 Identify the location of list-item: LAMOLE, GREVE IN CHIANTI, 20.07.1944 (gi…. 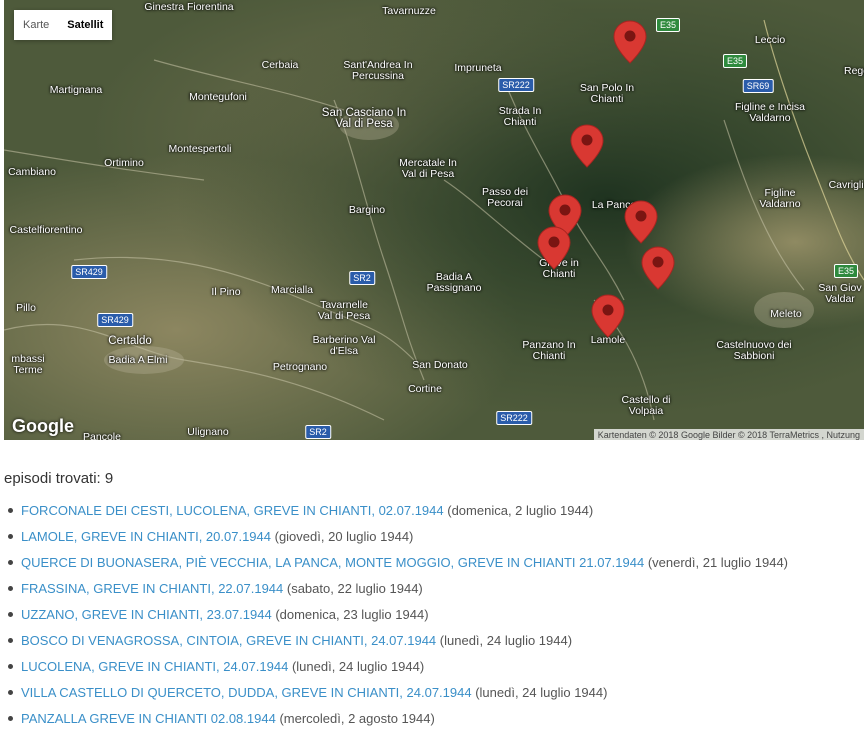
(434, 539).